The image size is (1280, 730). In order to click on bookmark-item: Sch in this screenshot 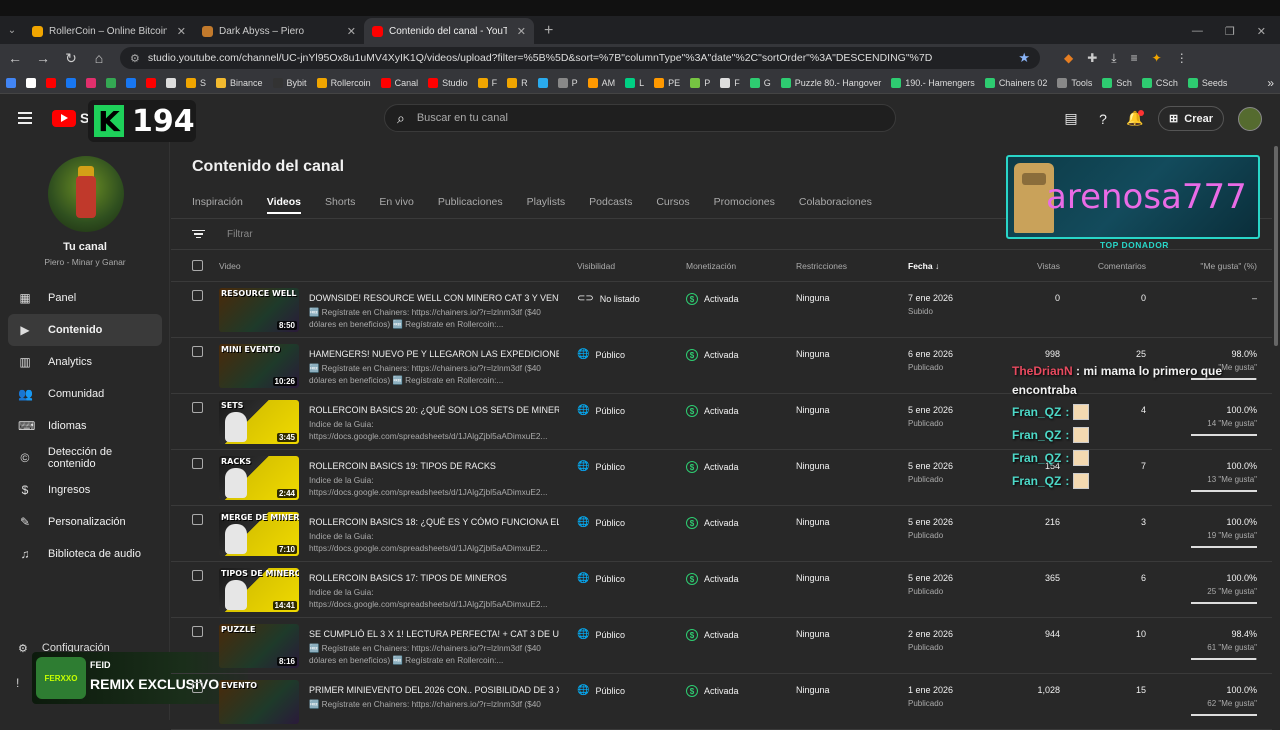, I will do `click(1117, 82)`.